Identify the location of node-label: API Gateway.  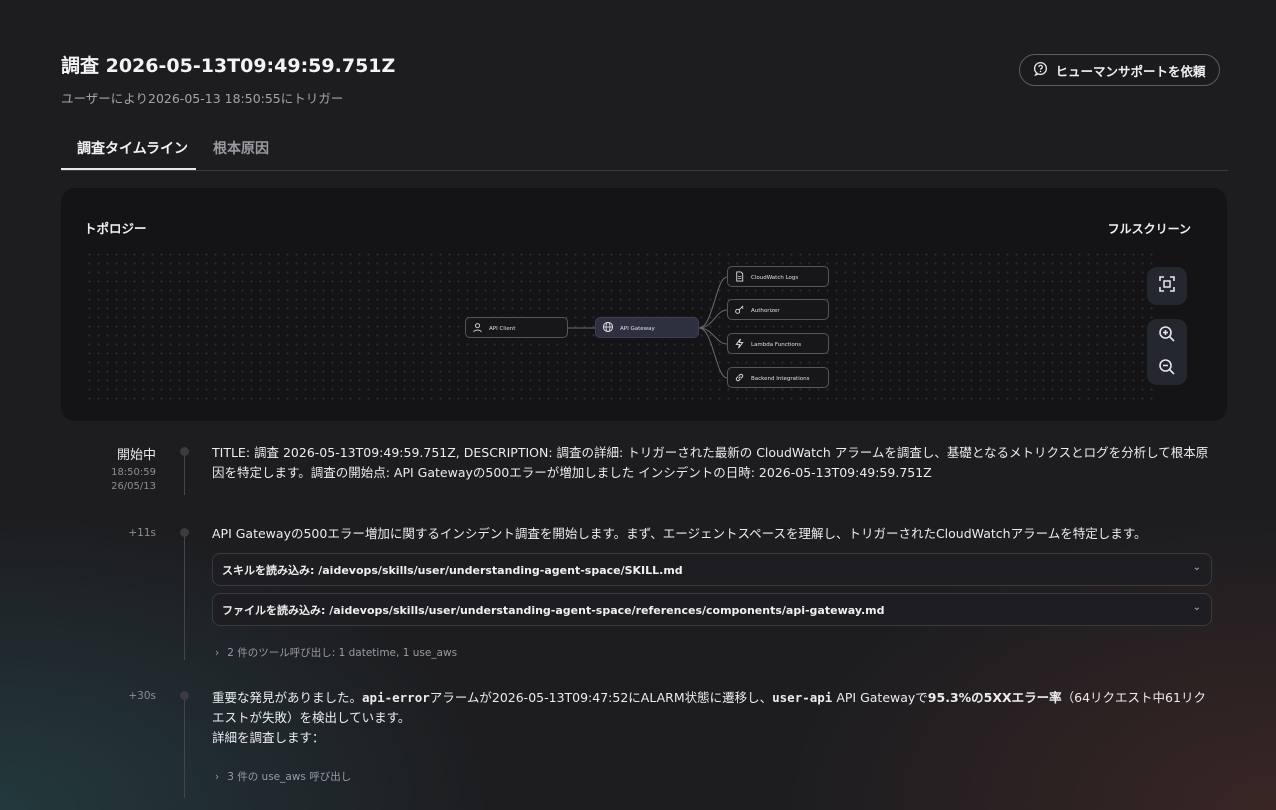
(637, 328).